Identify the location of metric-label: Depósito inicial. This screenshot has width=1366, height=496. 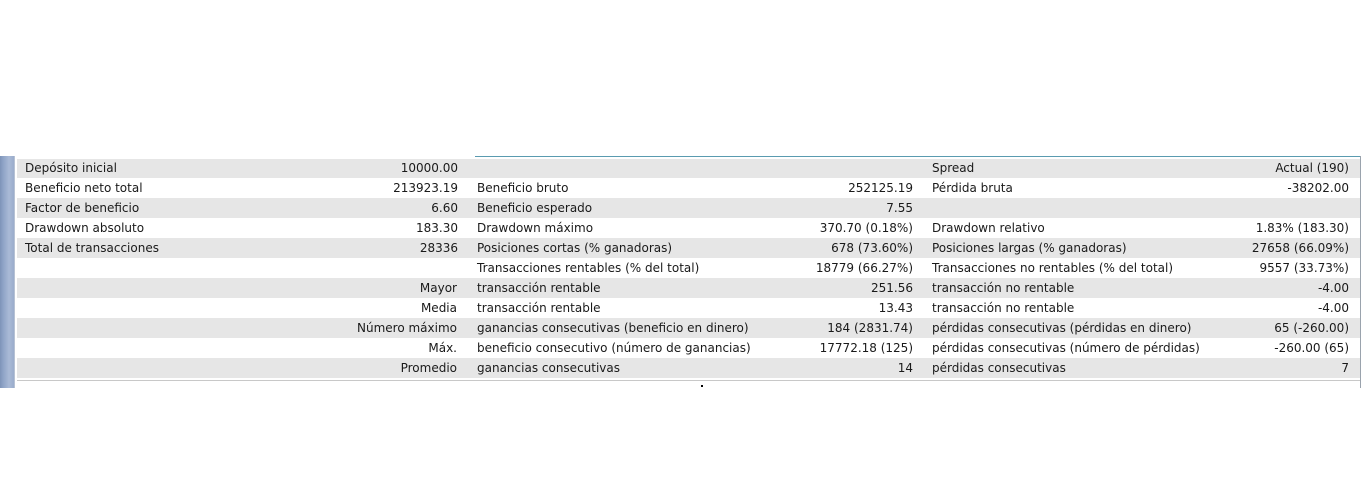
(71, 168).